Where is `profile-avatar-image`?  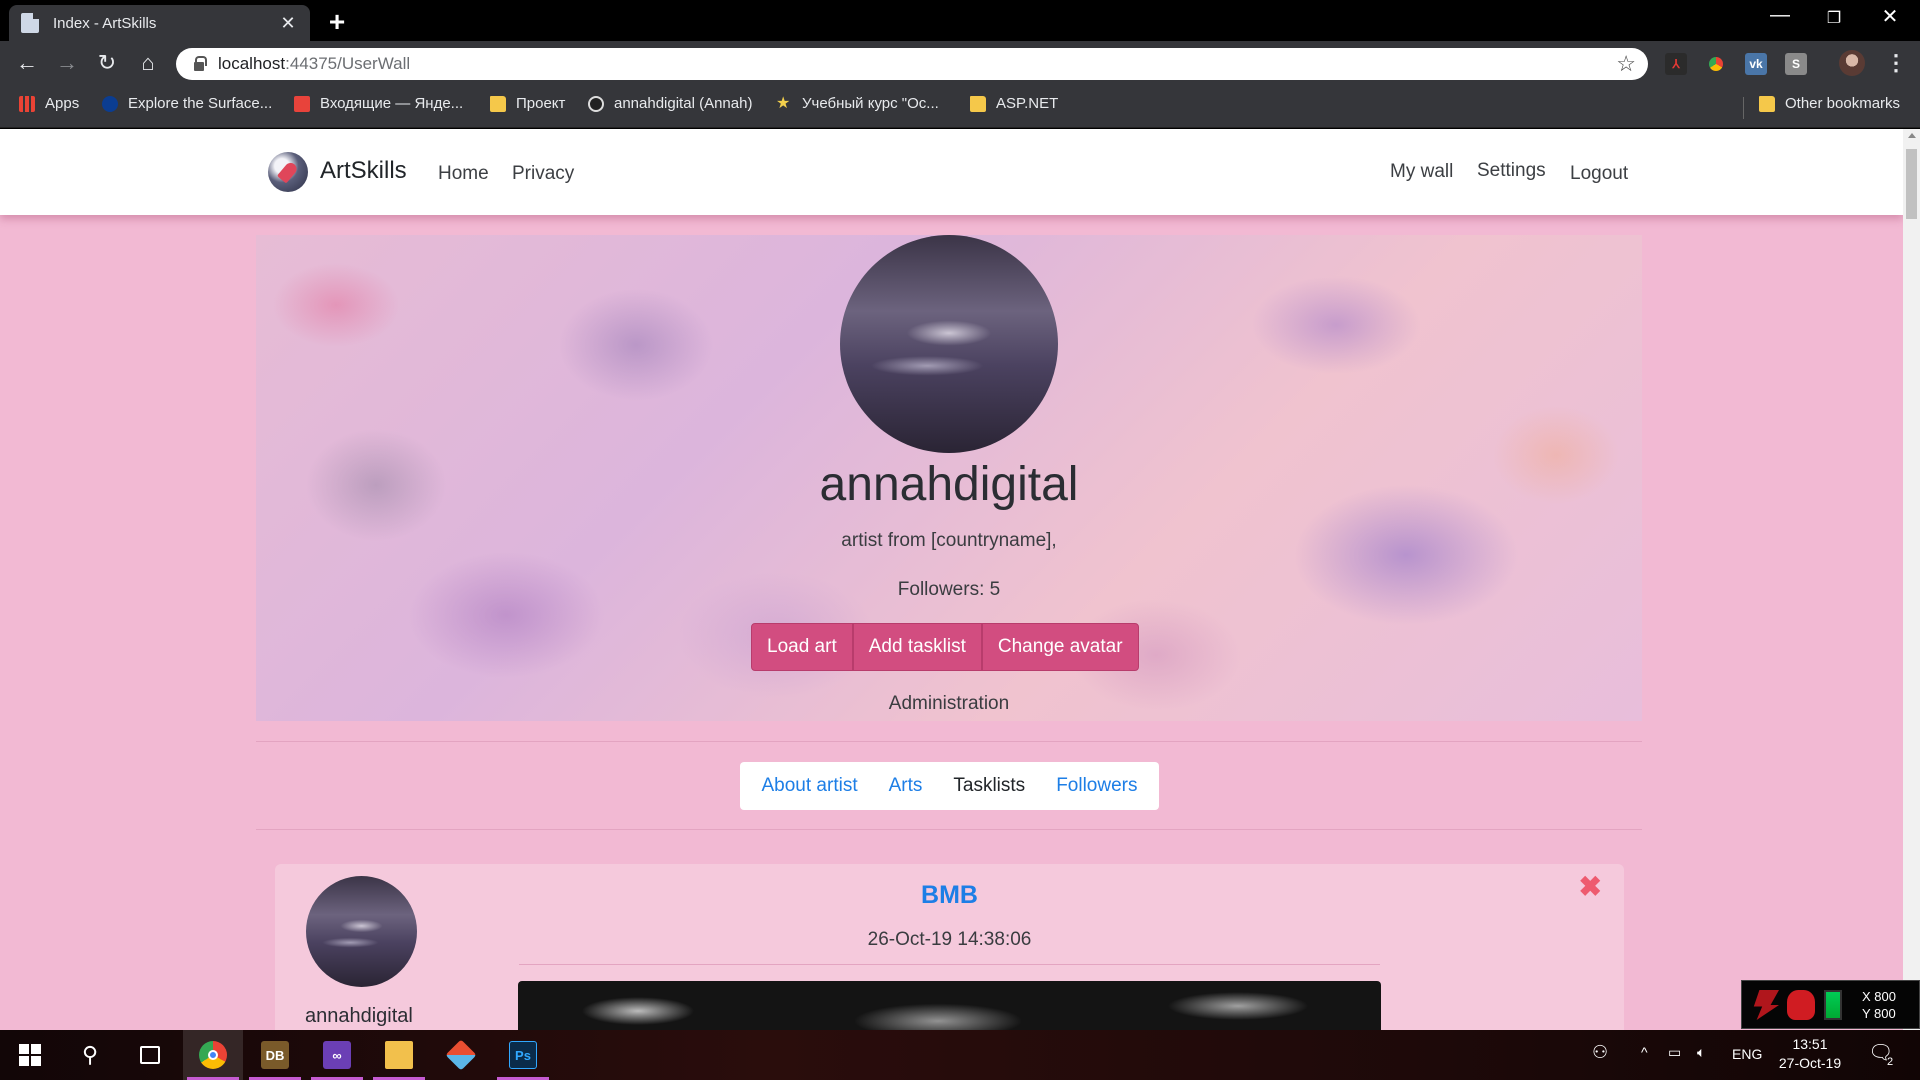 profile-avatar-image is located at coordinates (949, 344).